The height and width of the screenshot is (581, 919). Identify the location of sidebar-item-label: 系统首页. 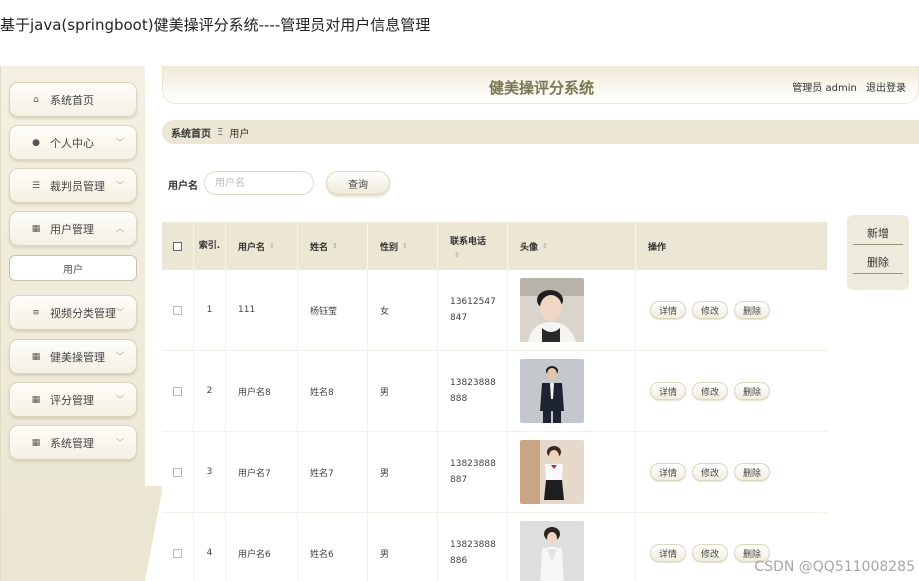
(72, 100).